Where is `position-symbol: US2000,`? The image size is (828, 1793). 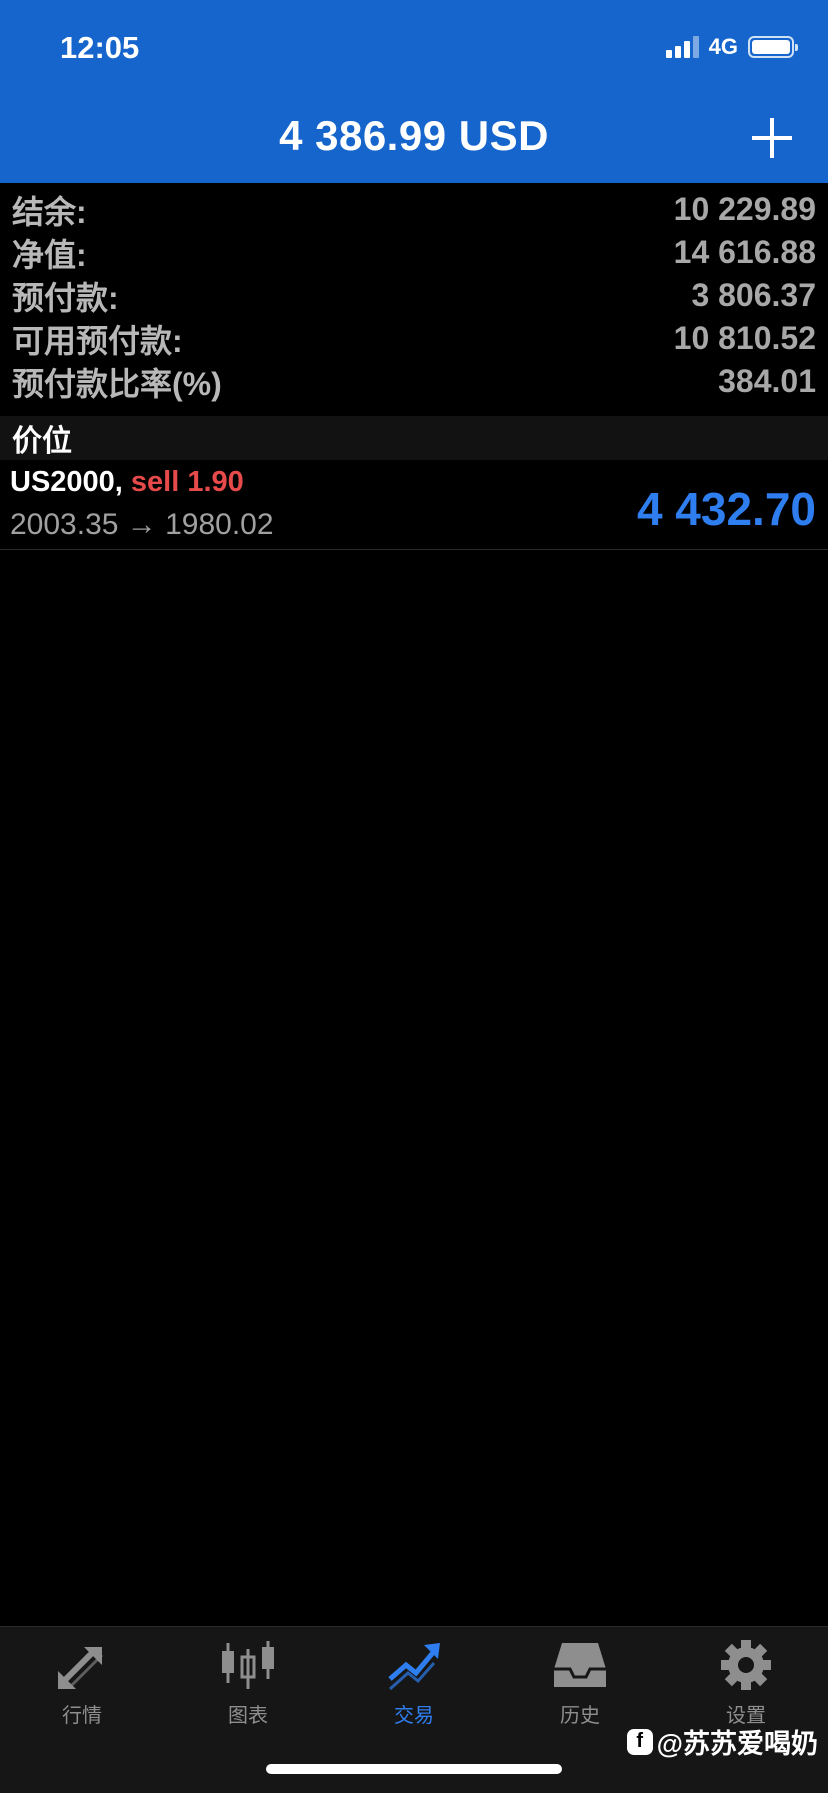 position-symbol: US2000, is located at coordinates (66, 482).